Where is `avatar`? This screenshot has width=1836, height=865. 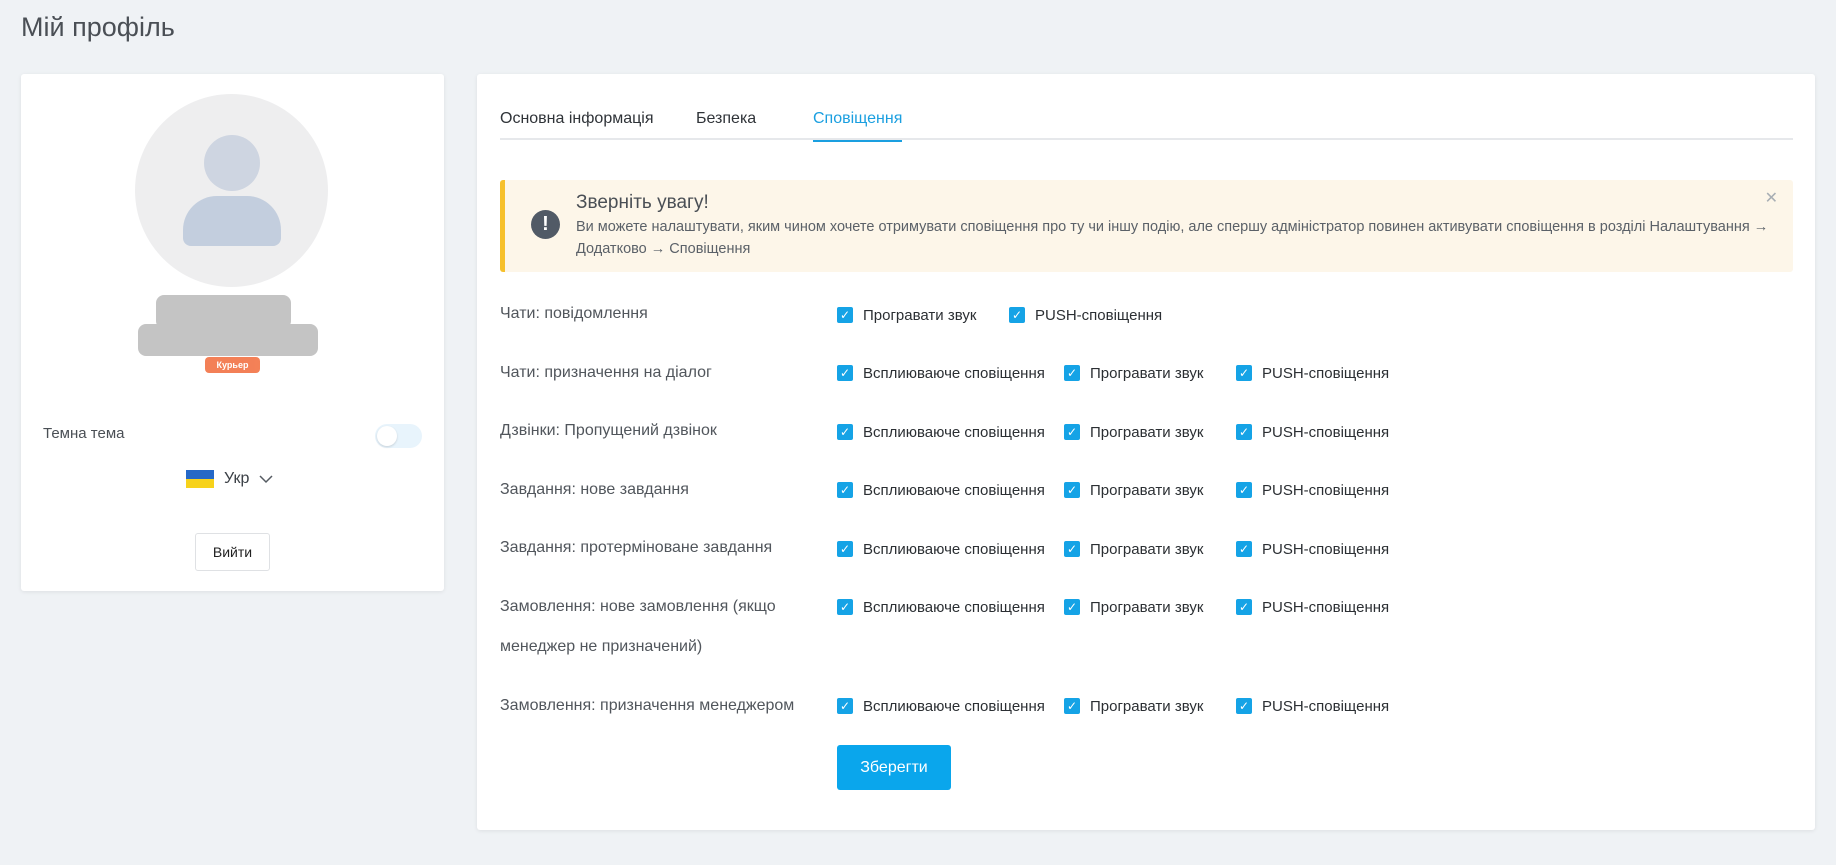
avatar is located at coordinates (231, 190).